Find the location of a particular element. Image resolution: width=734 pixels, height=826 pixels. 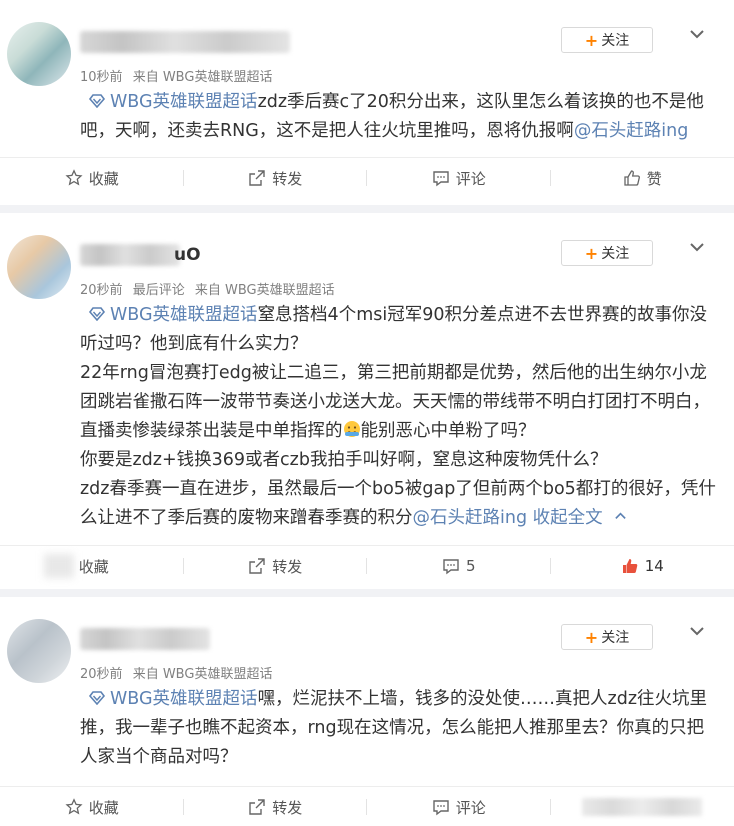

like-button-blurred is located at coordinates (642, 806).